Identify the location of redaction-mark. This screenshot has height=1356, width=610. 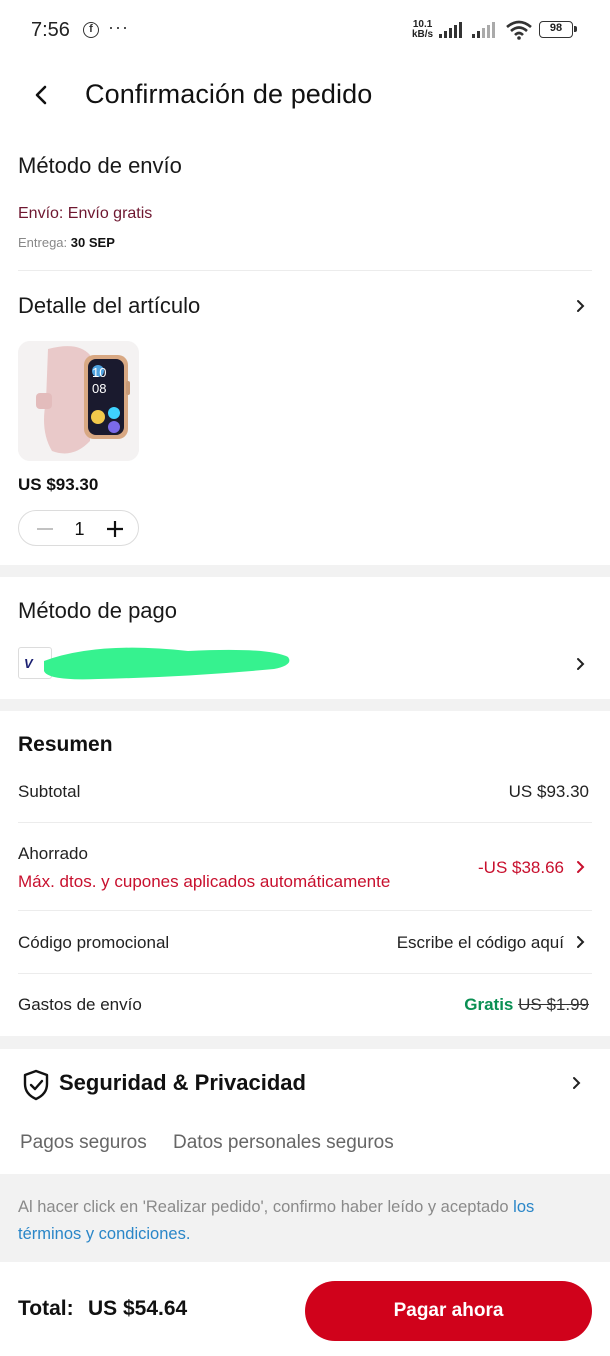
(167, 663).